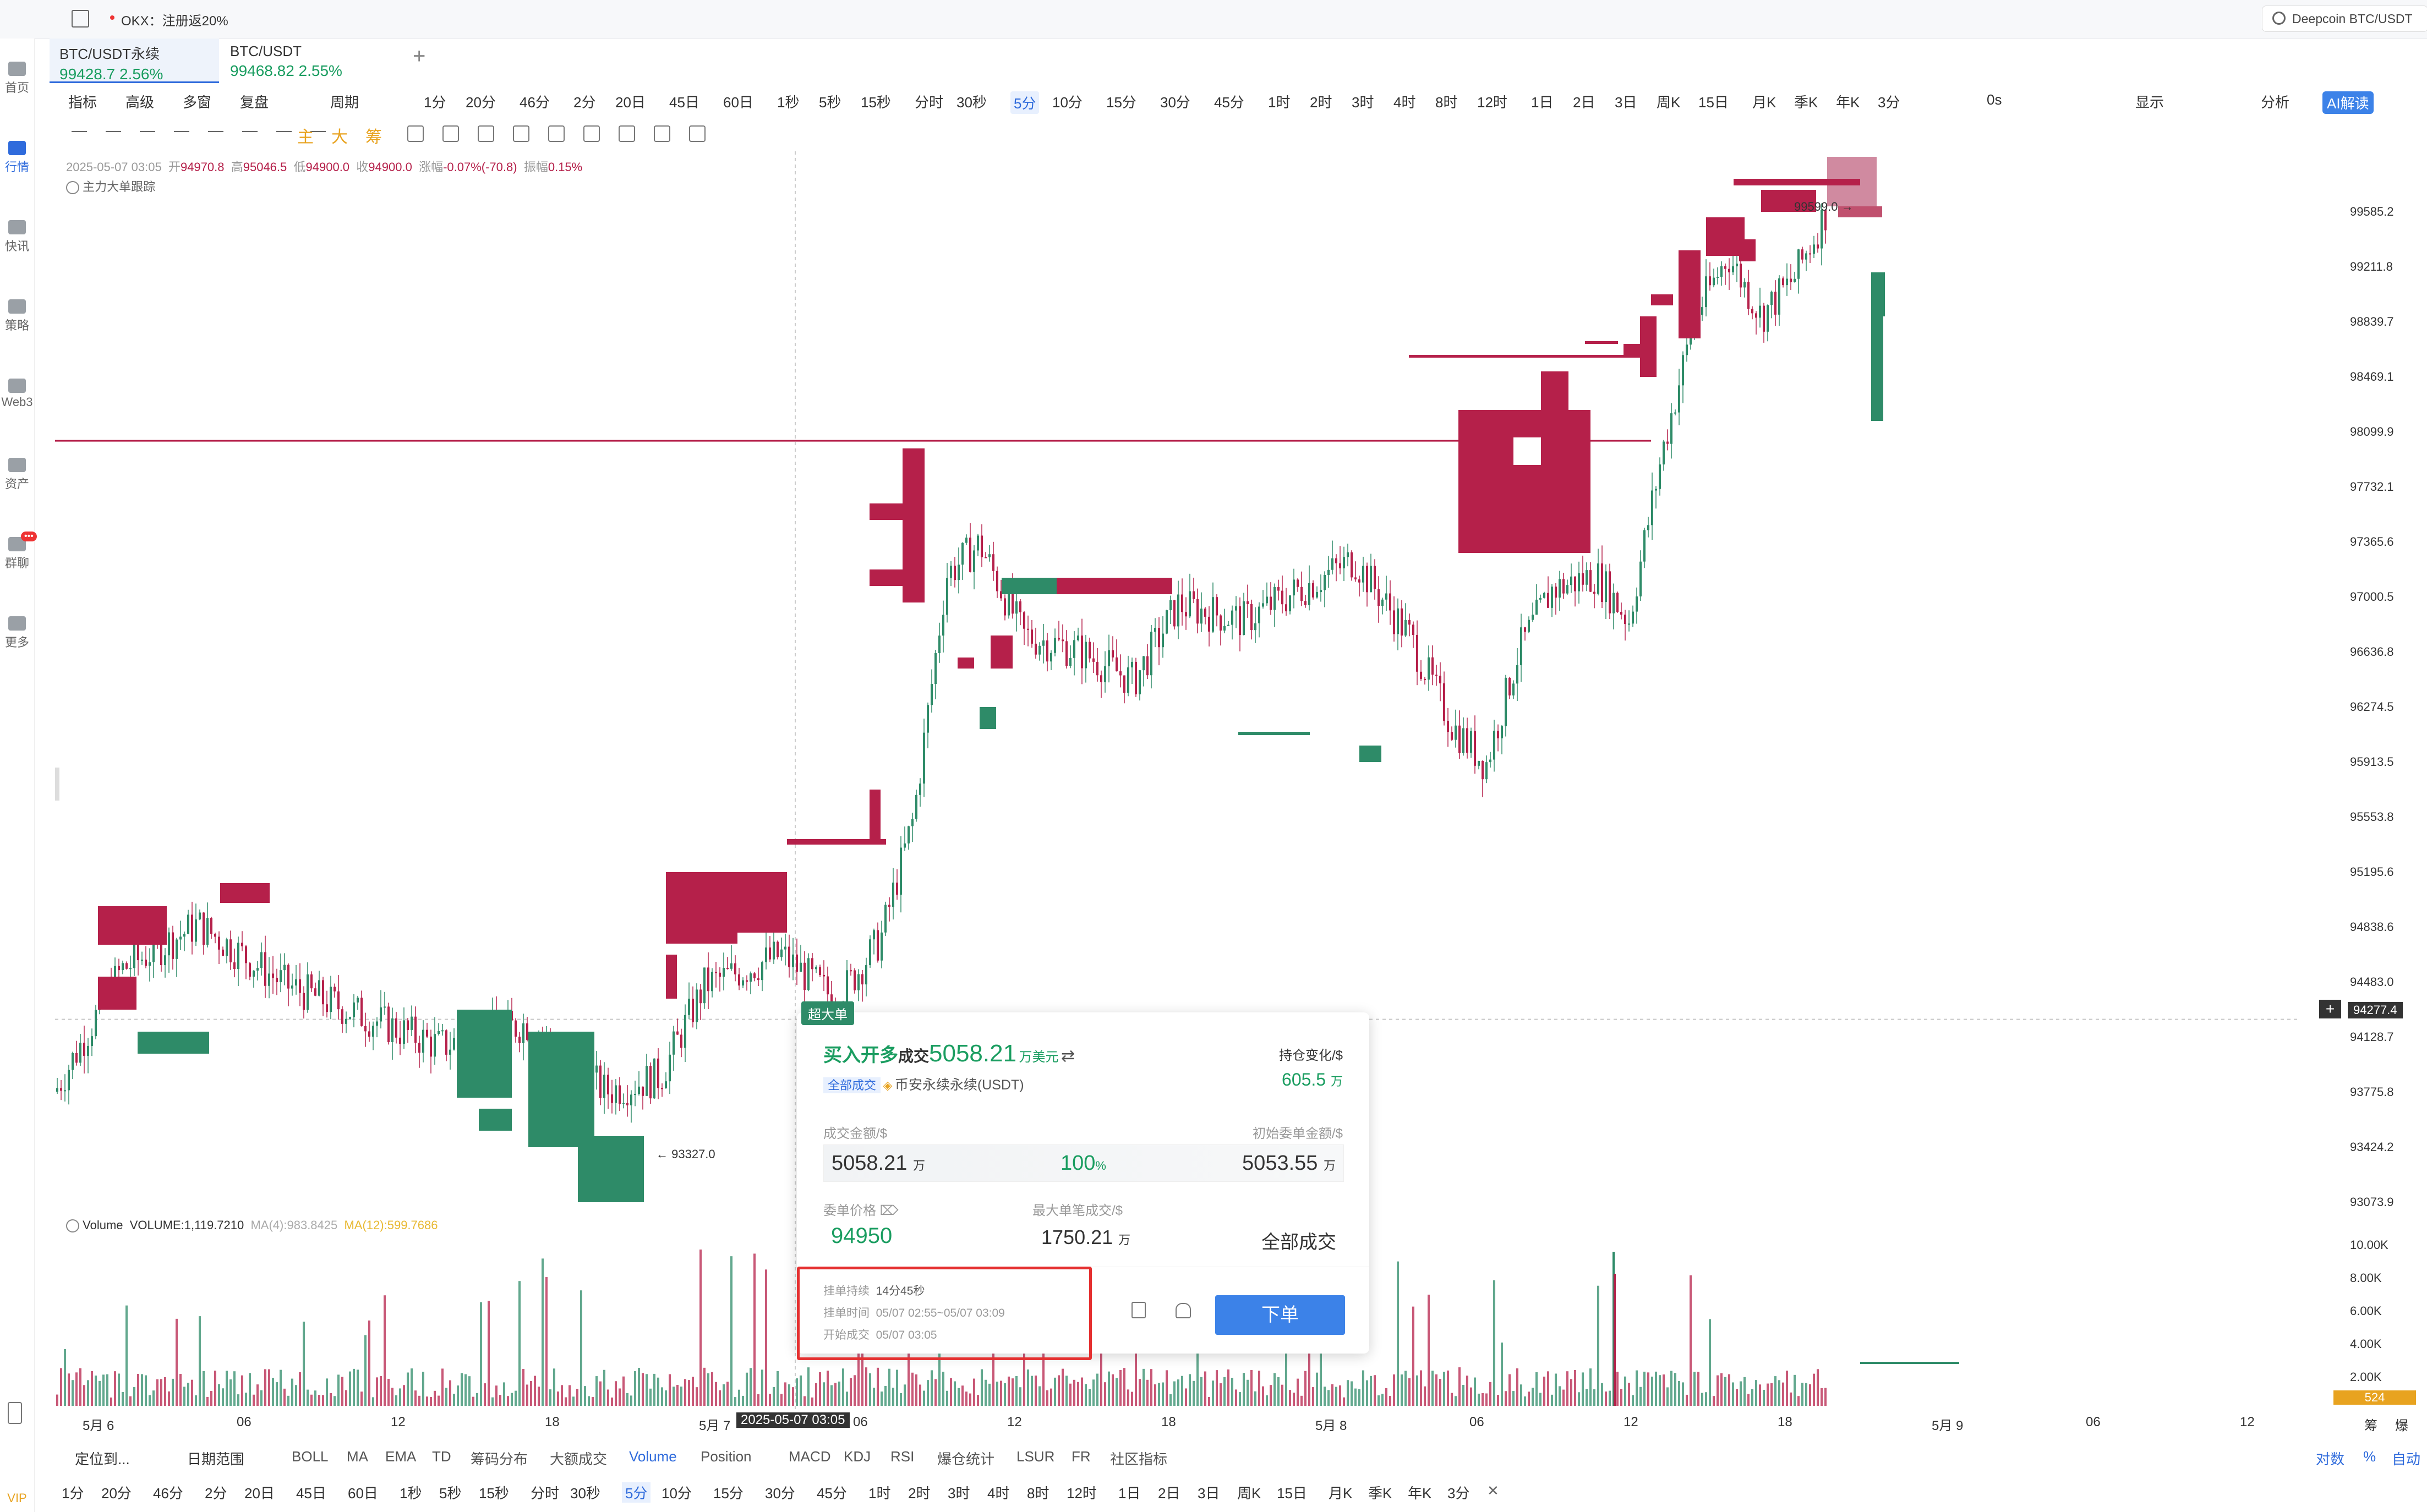 This screenshot has height=1512, width=2427. I want to click on period-14: 15分, so click(1121, 101).